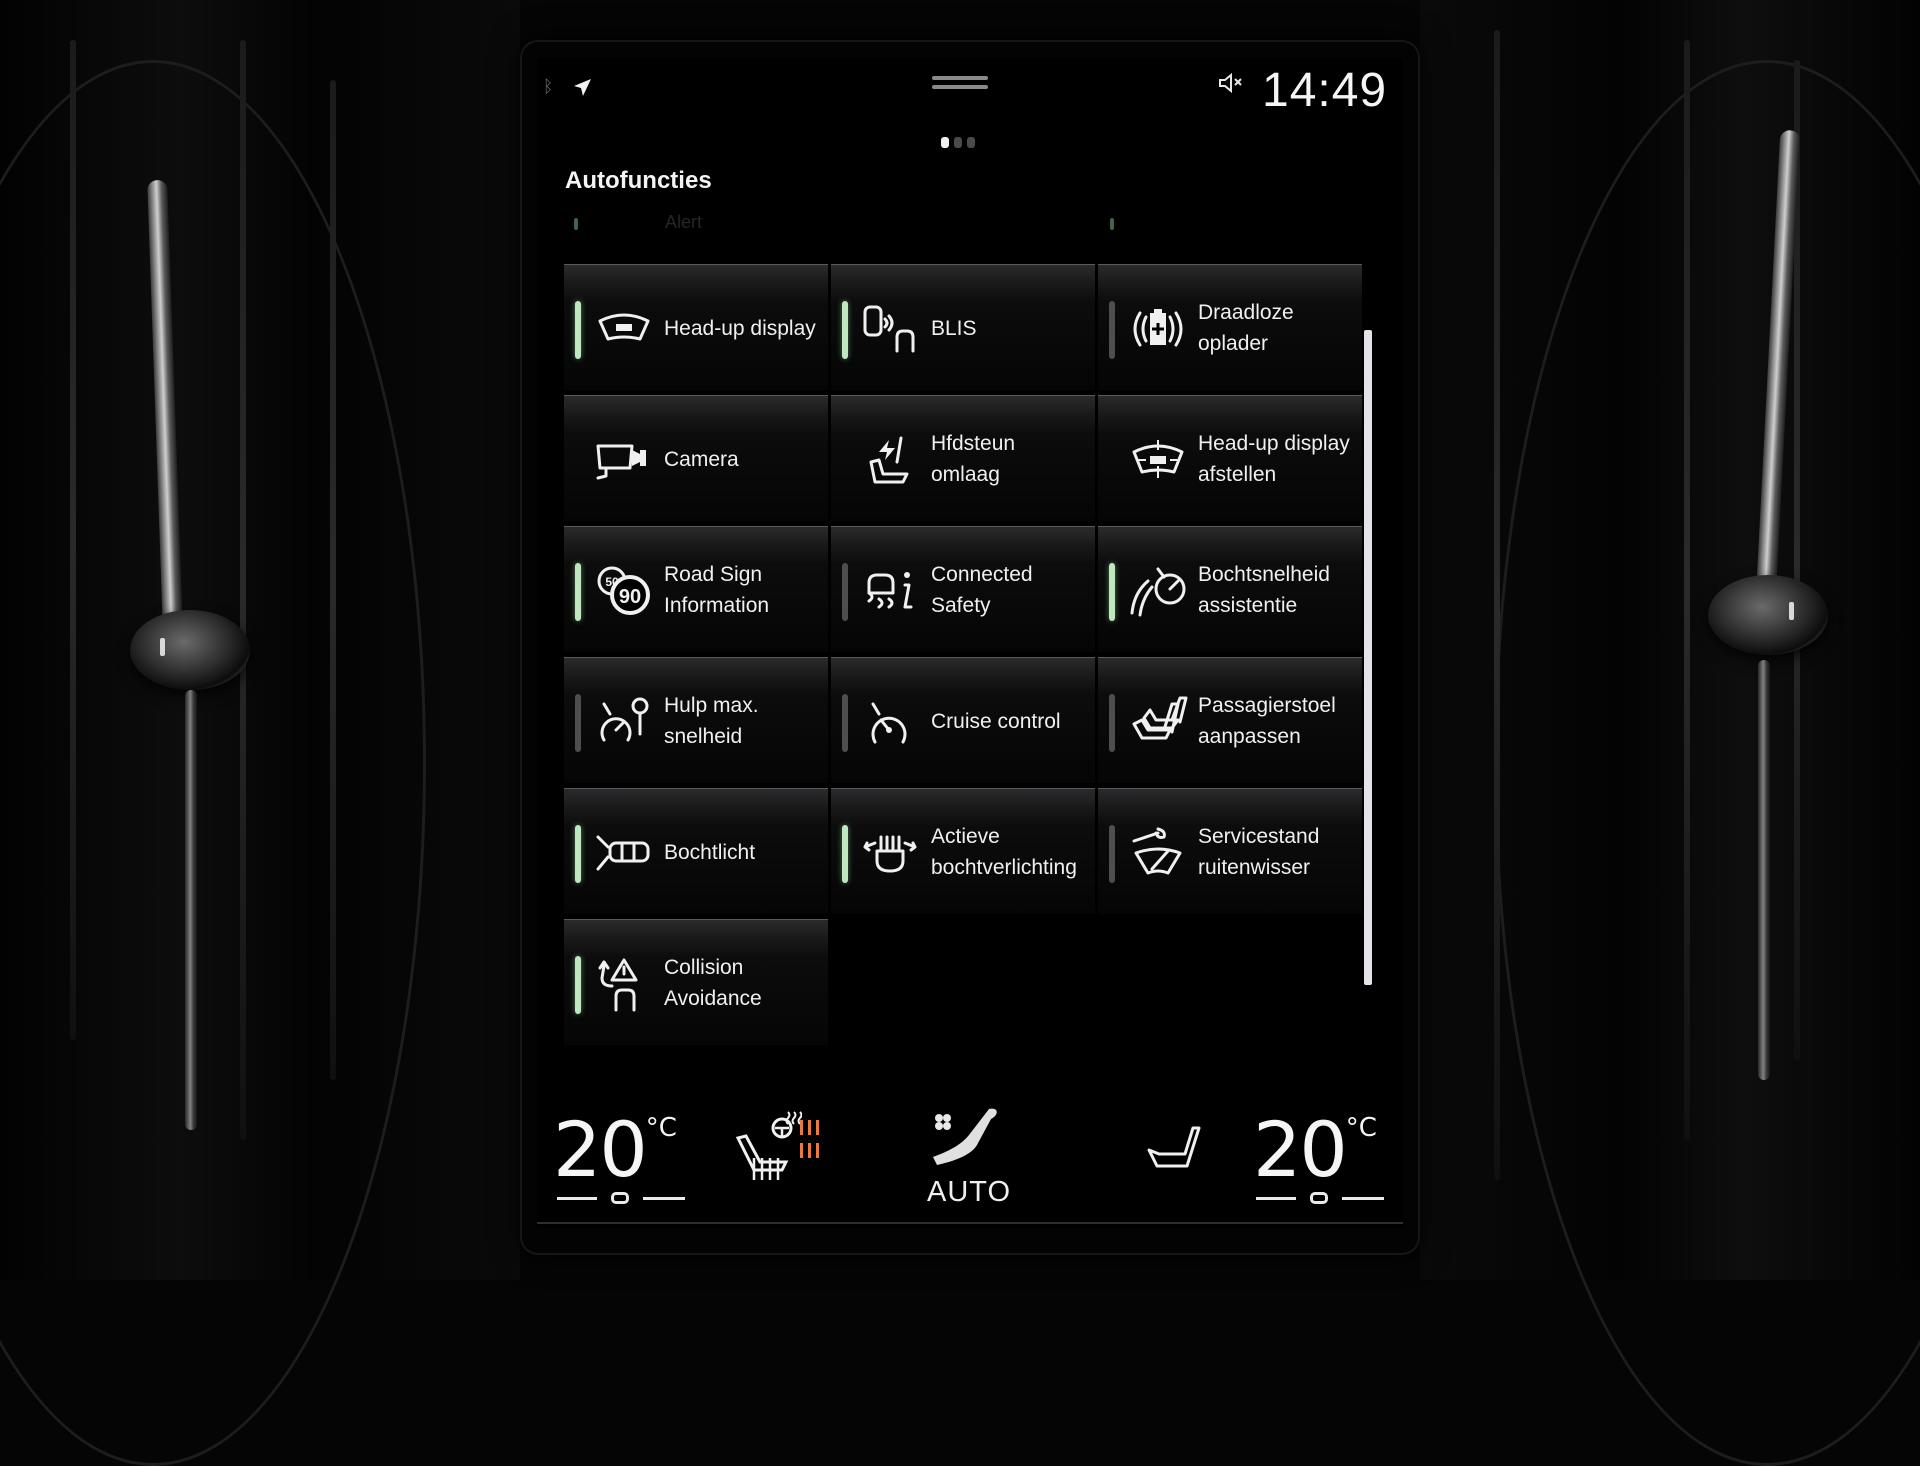 Image resolution: width=1920 pixels, height=1466 pixels. What do you see at coordinates (704, 967) in the screenshot?
I see `label-line-1: Collision` at bounding box center [704, 967].